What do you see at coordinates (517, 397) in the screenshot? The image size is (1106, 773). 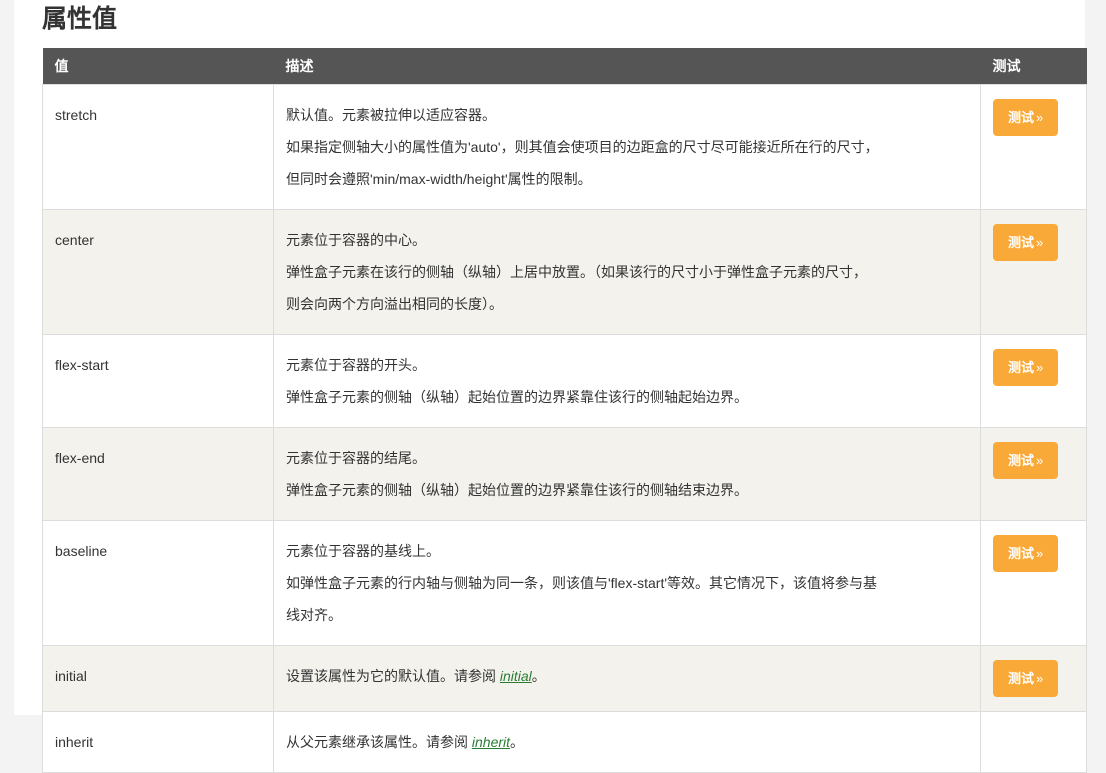 I see `description-line: 弹性盒子元素的侧轴（纵轴）起始位置的边界紧靠住该行的侧轴起始边界。` at bounding box center [517, 397].